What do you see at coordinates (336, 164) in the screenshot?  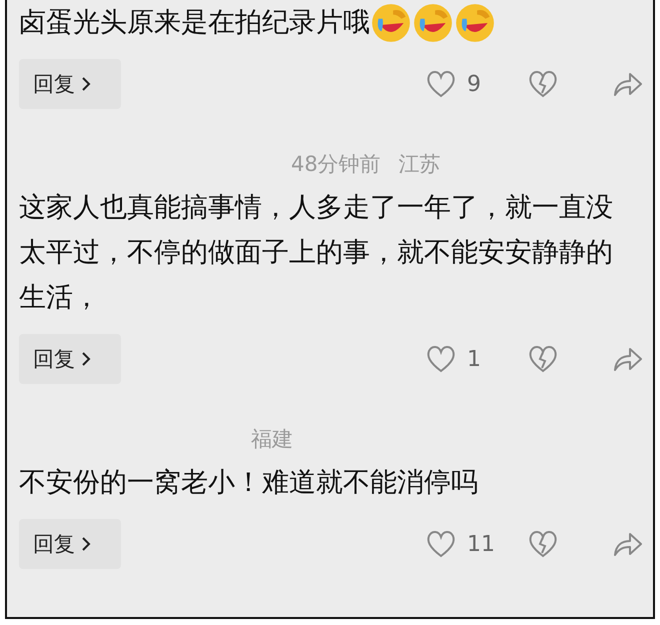 I see `comment-time: 48分钟前` at bounding box center [336, 164].